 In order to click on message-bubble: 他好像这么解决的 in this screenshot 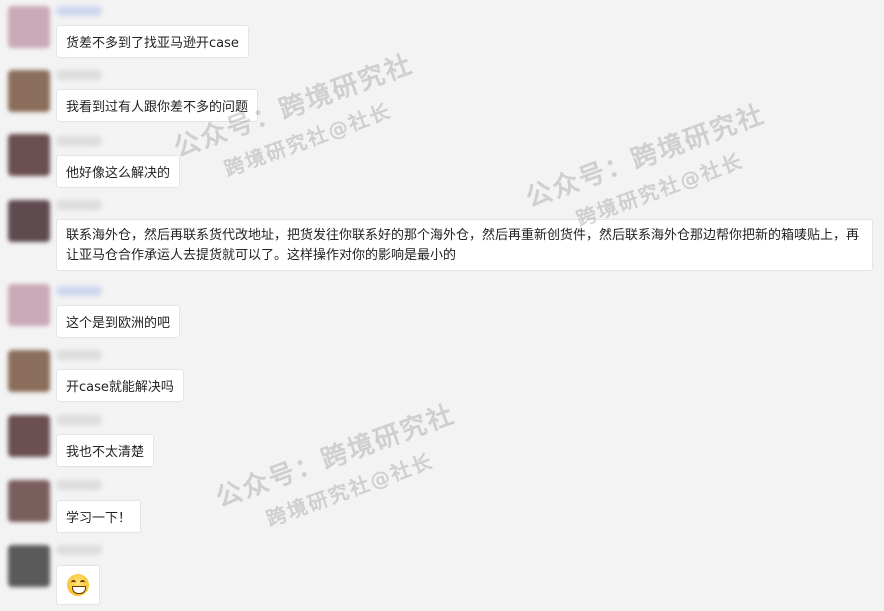, I will do `click(118, 171)`.